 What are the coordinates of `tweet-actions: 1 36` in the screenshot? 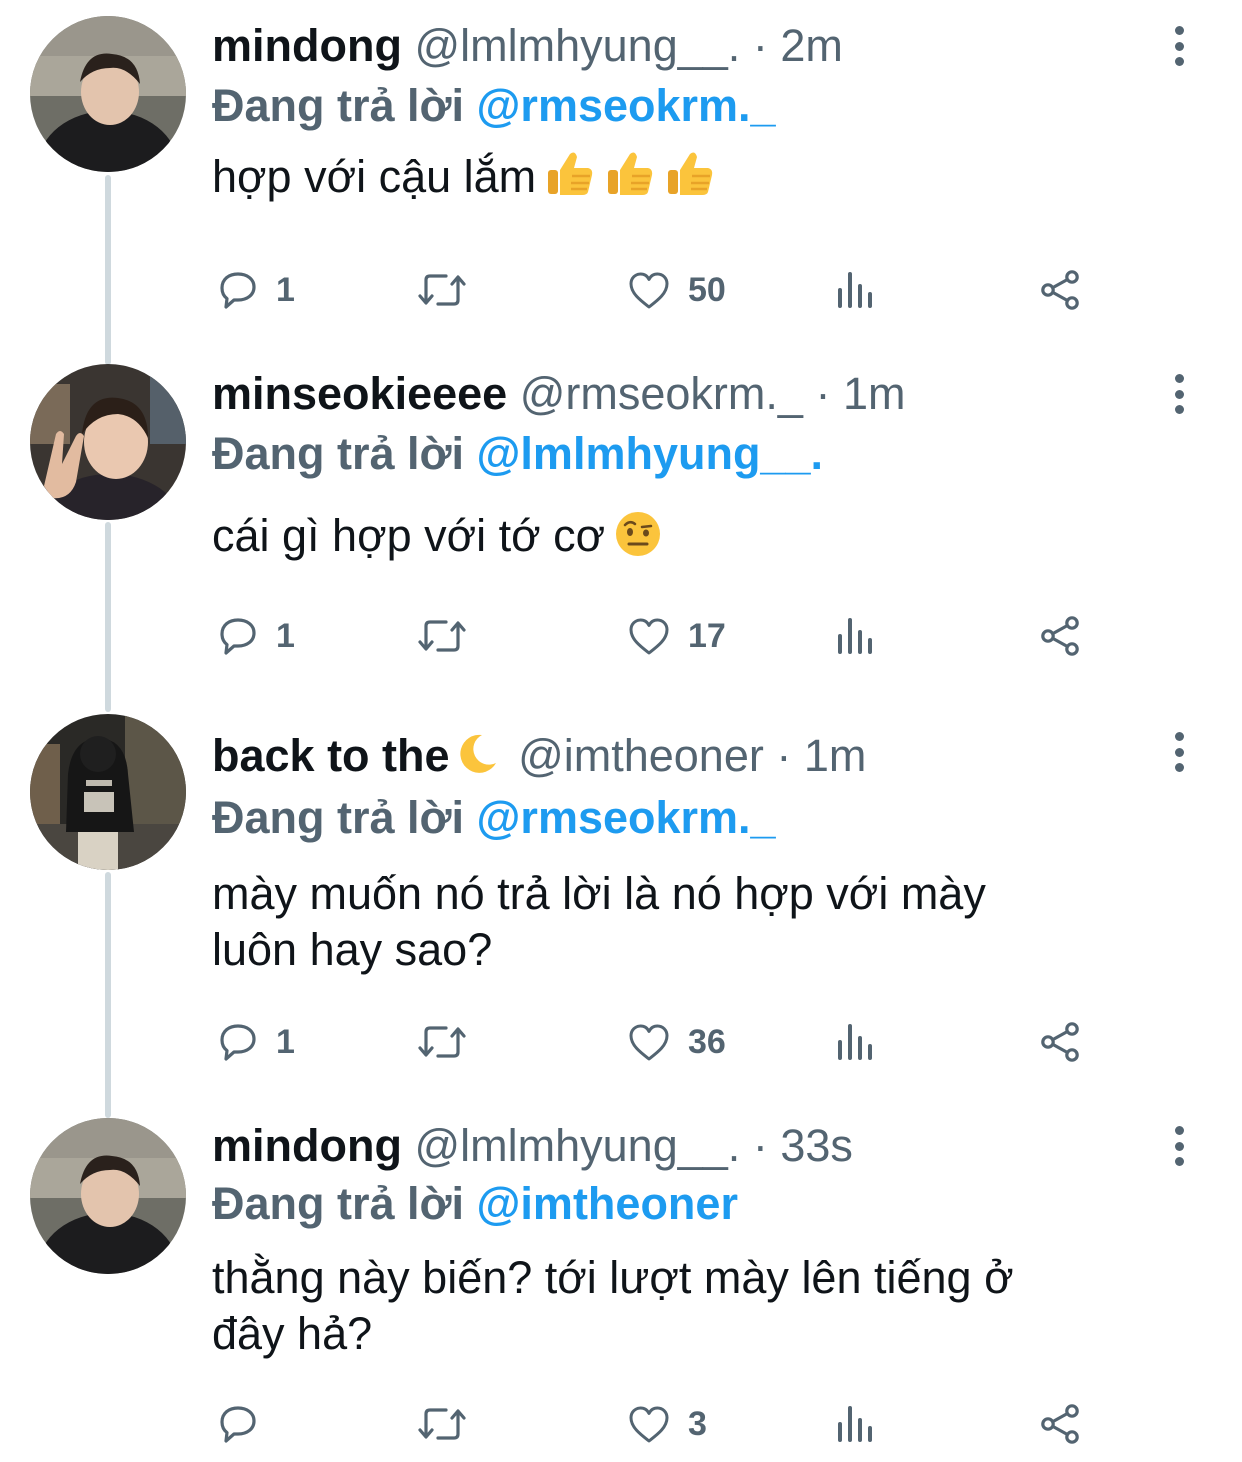 It's located at (621, 1042).